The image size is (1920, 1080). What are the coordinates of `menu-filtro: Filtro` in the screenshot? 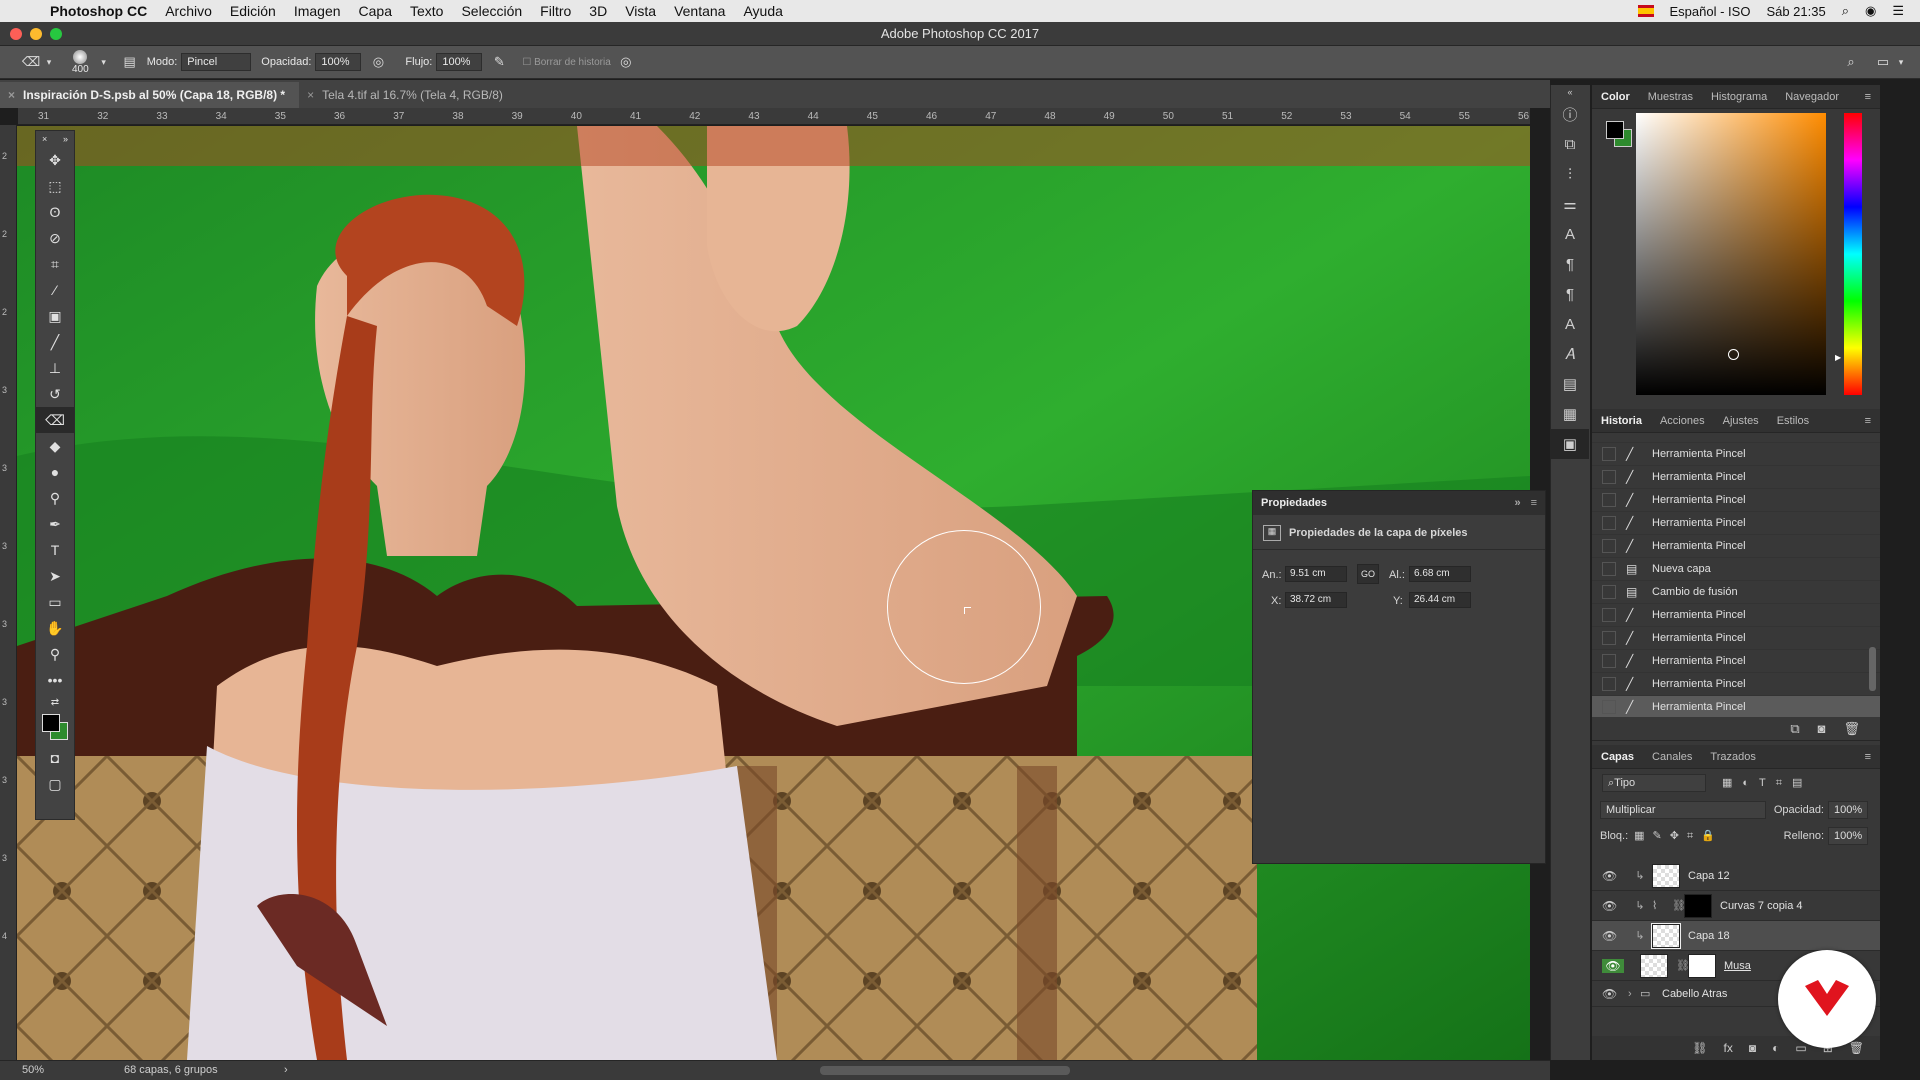 It's located at (555, 11).